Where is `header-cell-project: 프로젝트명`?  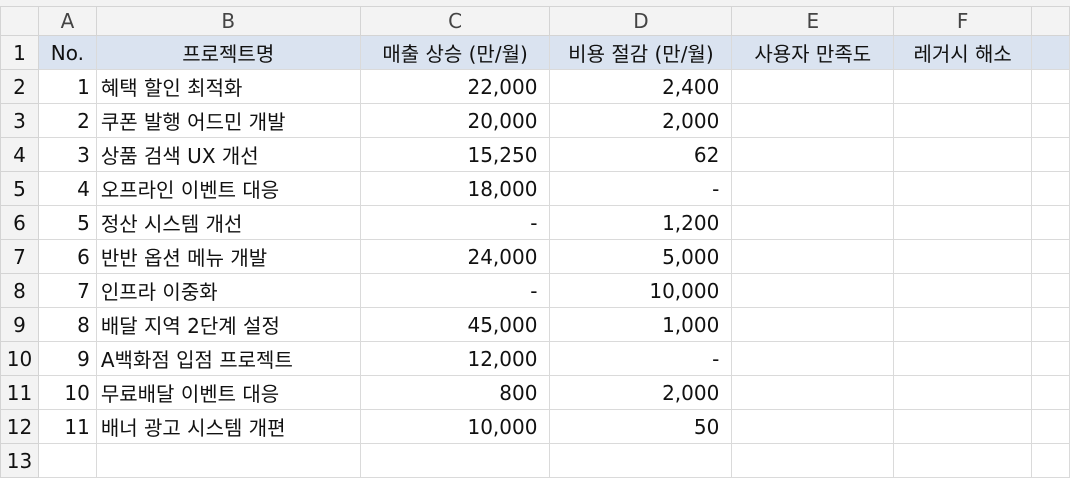 header-cell-project: 프로젝트명 is located at coordinates (228, 52).